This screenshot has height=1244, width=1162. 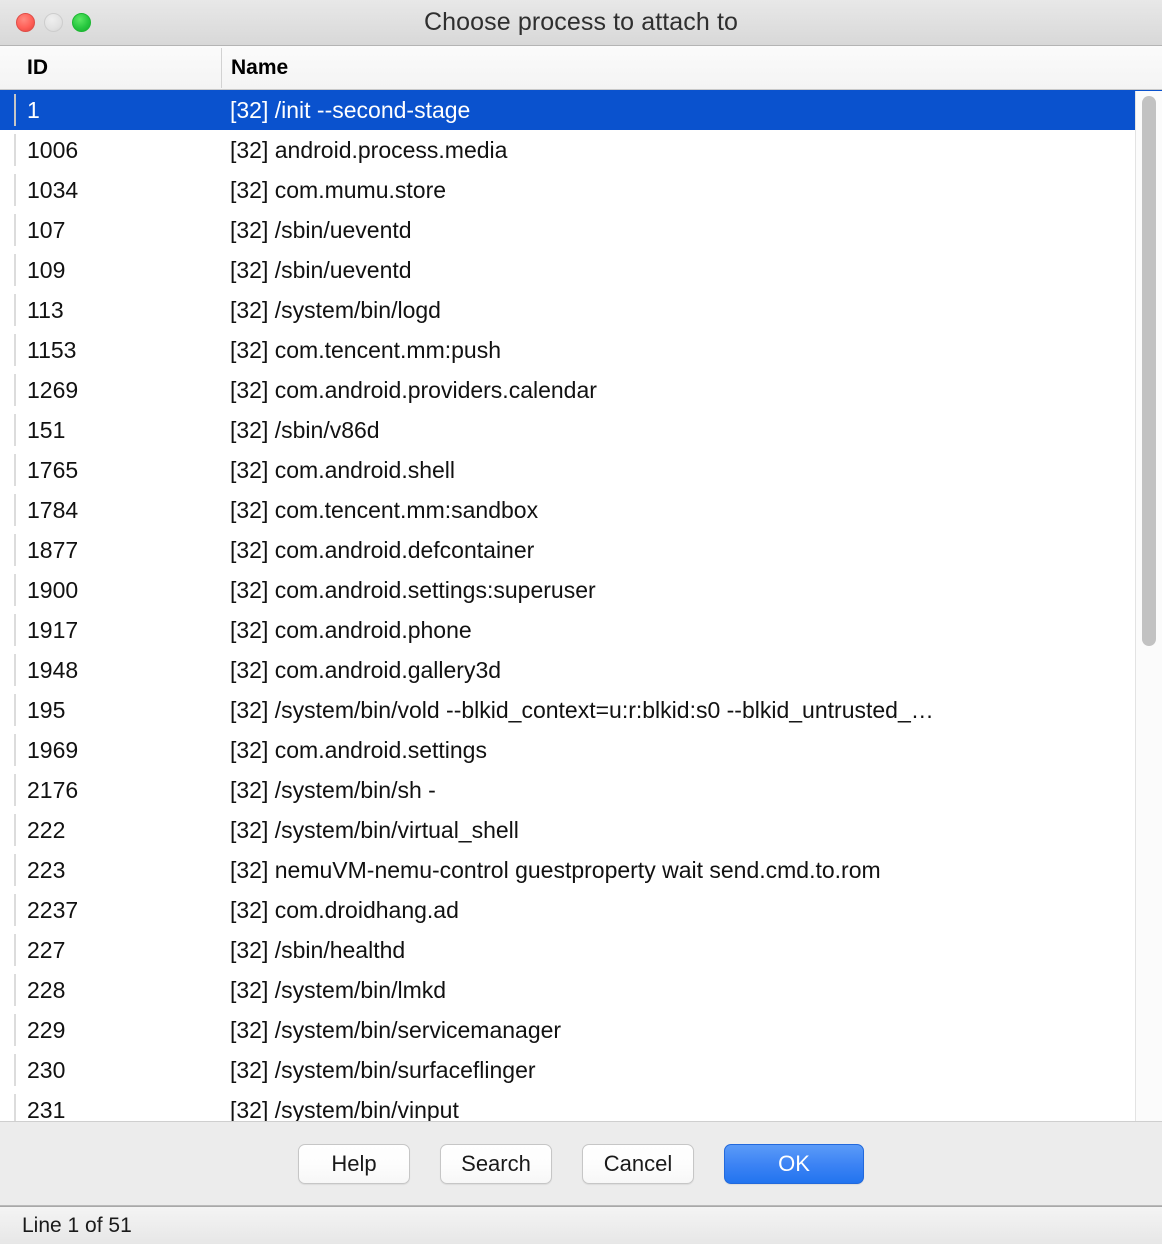 I want to click on column-header-name: Name, so click(x=254, y=68).